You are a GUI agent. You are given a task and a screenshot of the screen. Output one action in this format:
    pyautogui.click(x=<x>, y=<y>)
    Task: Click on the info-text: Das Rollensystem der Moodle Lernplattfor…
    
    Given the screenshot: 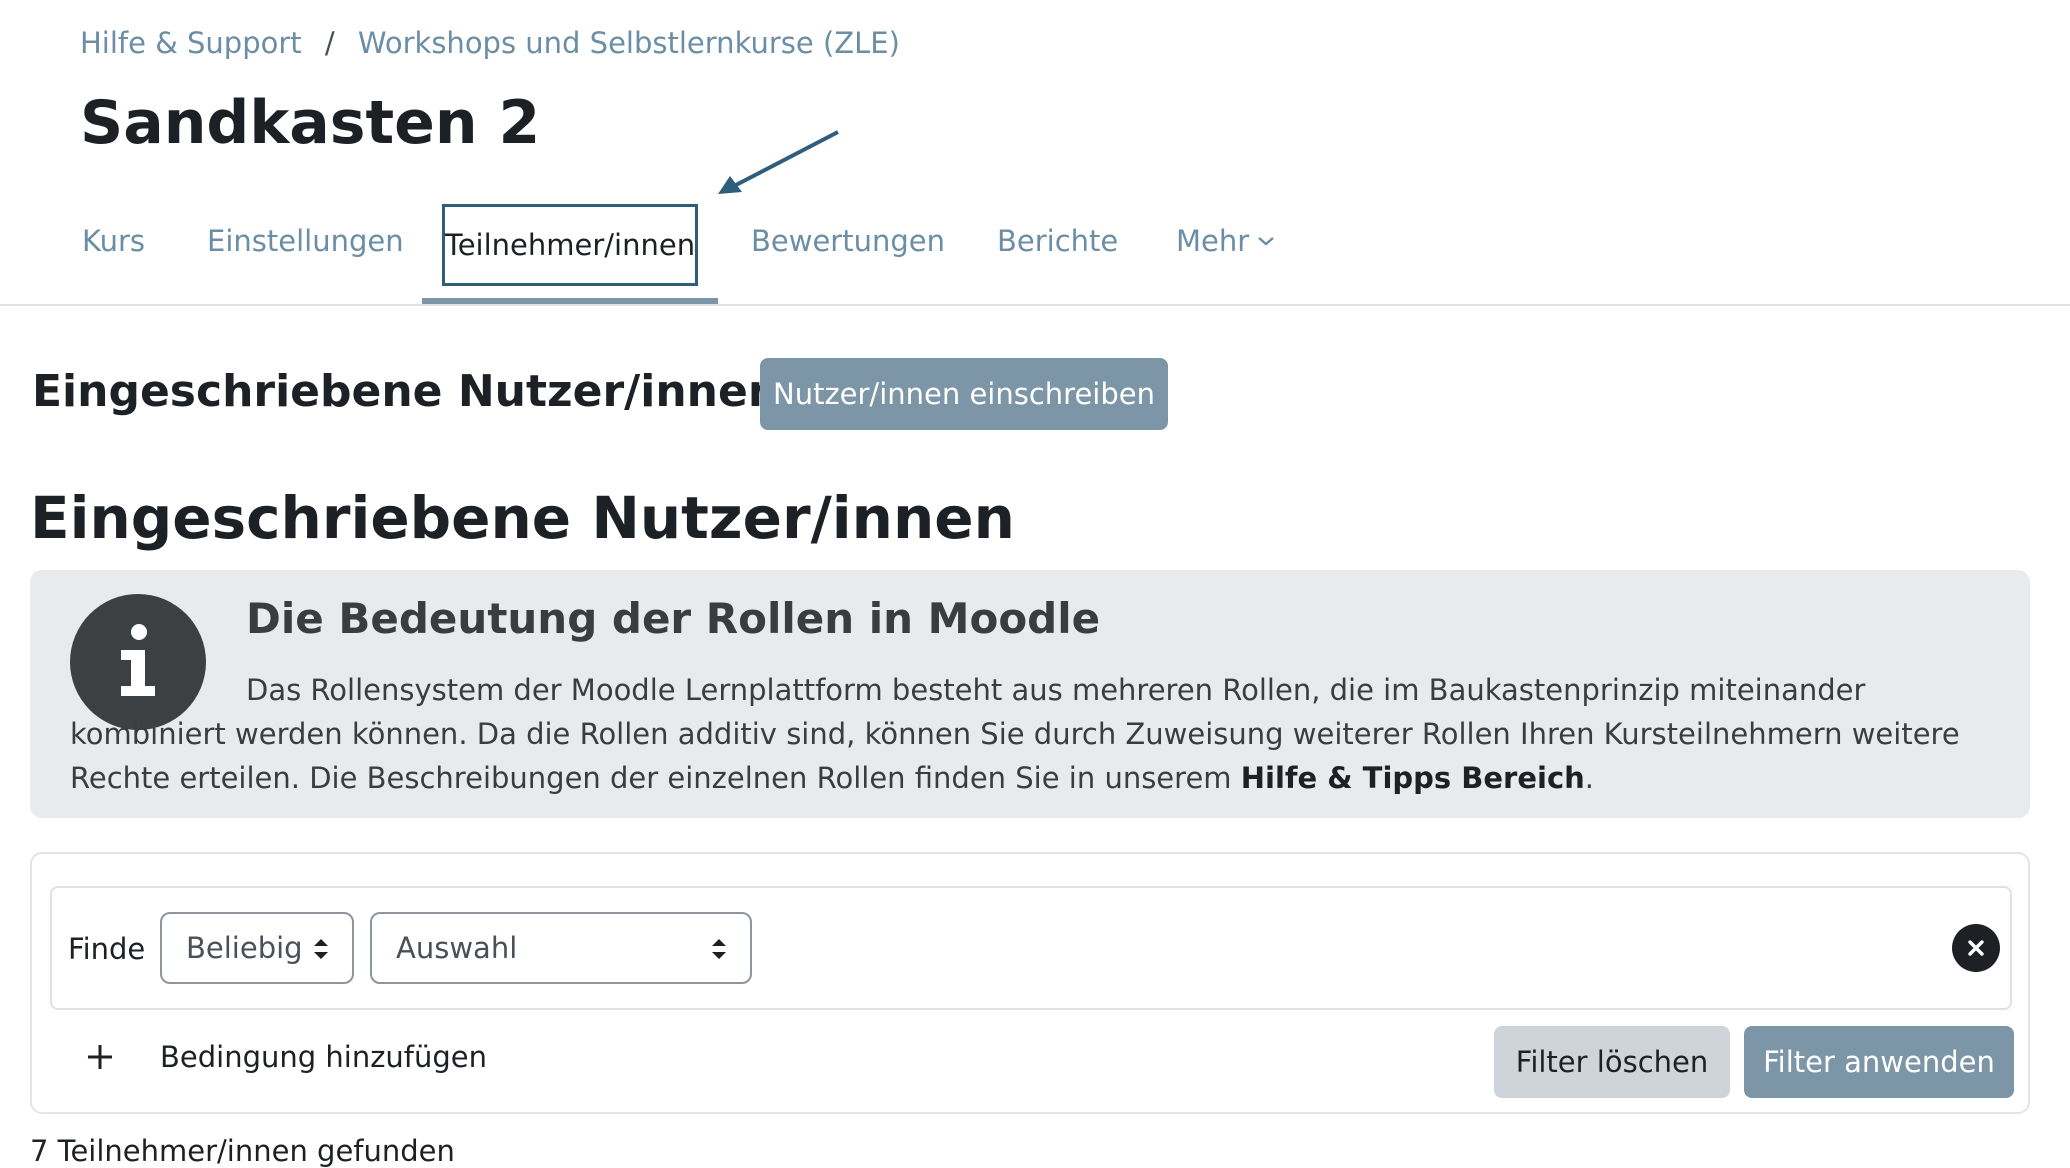 What is the action you would take?
    pyautogui.click(x=1035, y=734)
    